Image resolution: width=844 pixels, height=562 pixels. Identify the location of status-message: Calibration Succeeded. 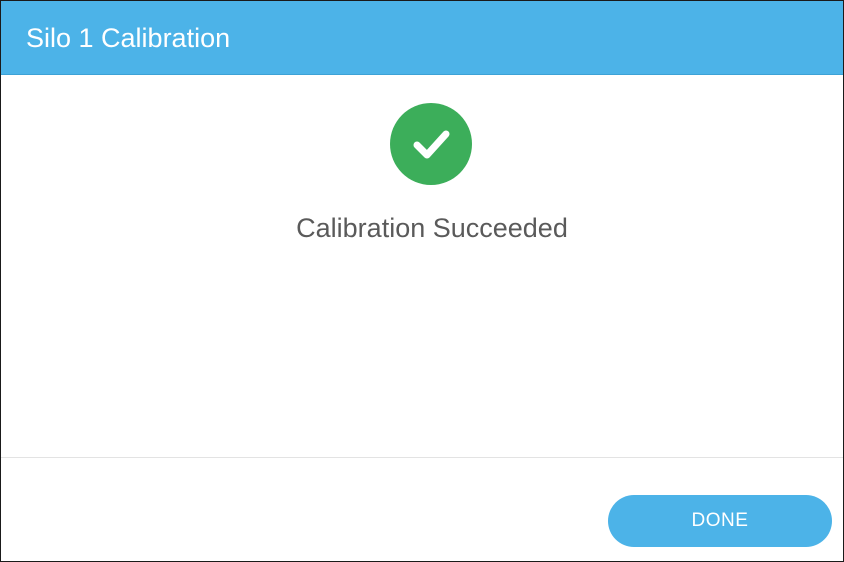
(432, 228).